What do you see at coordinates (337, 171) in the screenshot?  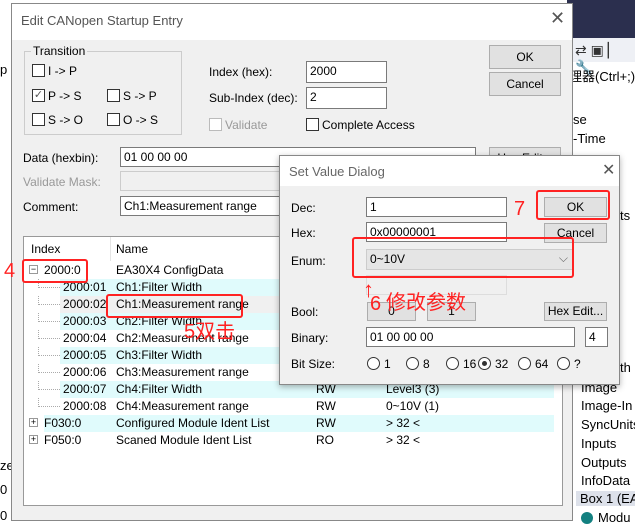 I see `dialog-title: Set Value Dialog` at bounding box center [337, 171].